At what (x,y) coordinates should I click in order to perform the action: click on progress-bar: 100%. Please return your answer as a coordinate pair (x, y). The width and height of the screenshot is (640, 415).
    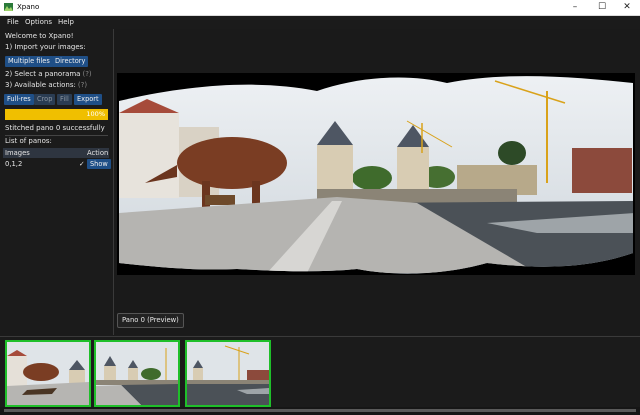
    Looking at the image, I should click on (56, 114).